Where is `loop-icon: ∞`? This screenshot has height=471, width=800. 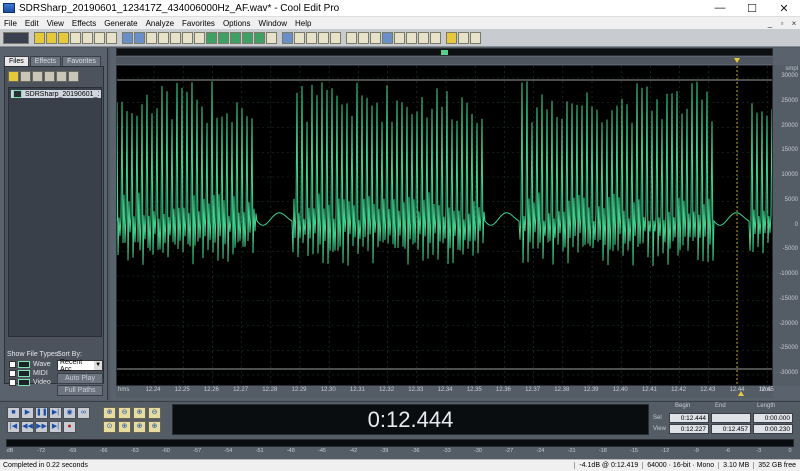 loop-icon: ∞ is located at coordinates (83, 413).